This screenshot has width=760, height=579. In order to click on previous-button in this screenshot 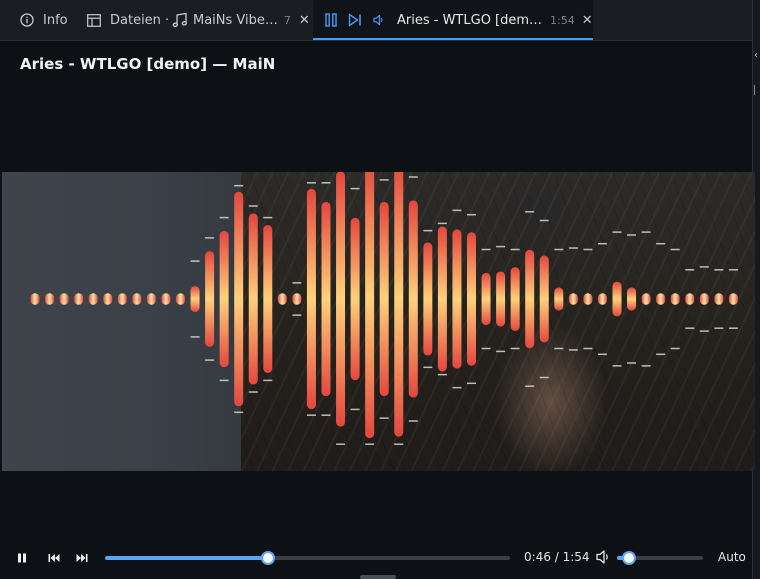, I will do `click(54, 558)`.